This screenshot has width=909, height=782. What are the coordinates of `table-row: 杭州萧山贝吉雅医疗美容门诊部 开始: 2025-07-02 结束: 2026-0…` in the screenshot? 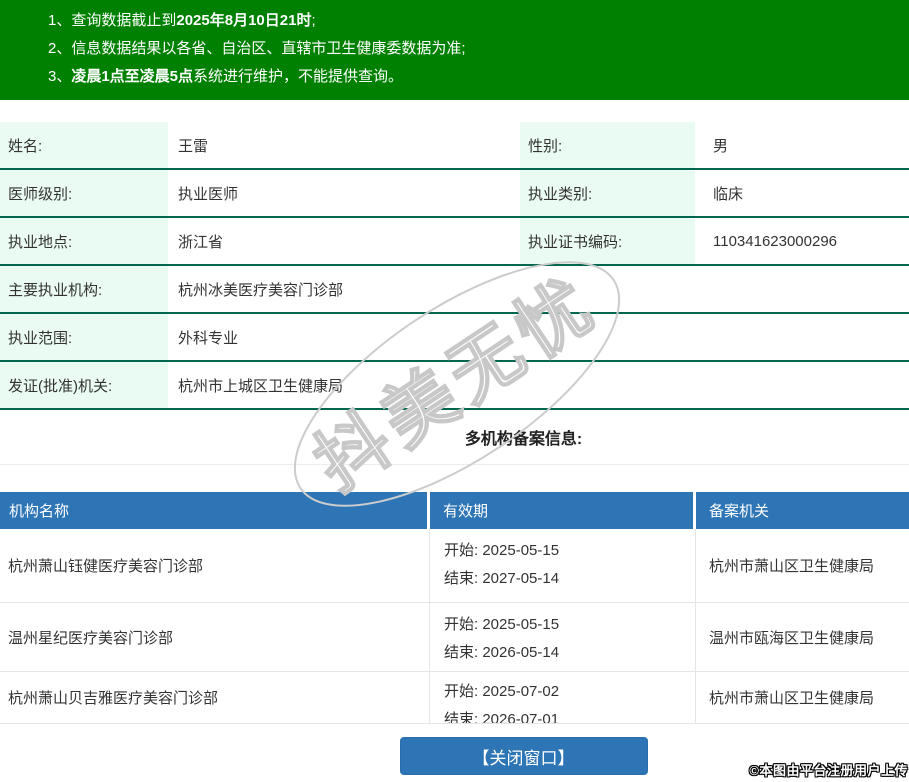 It's located at (454, 698).